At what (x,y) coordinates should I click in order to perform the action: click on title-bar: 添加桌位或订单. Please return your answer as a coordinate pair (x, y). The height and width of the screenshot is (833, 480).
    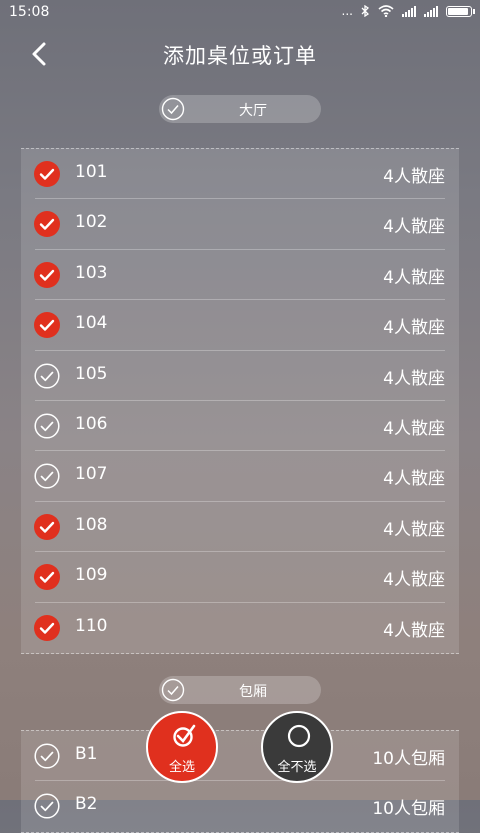
    Looking at the image, I should click on (240, 54).